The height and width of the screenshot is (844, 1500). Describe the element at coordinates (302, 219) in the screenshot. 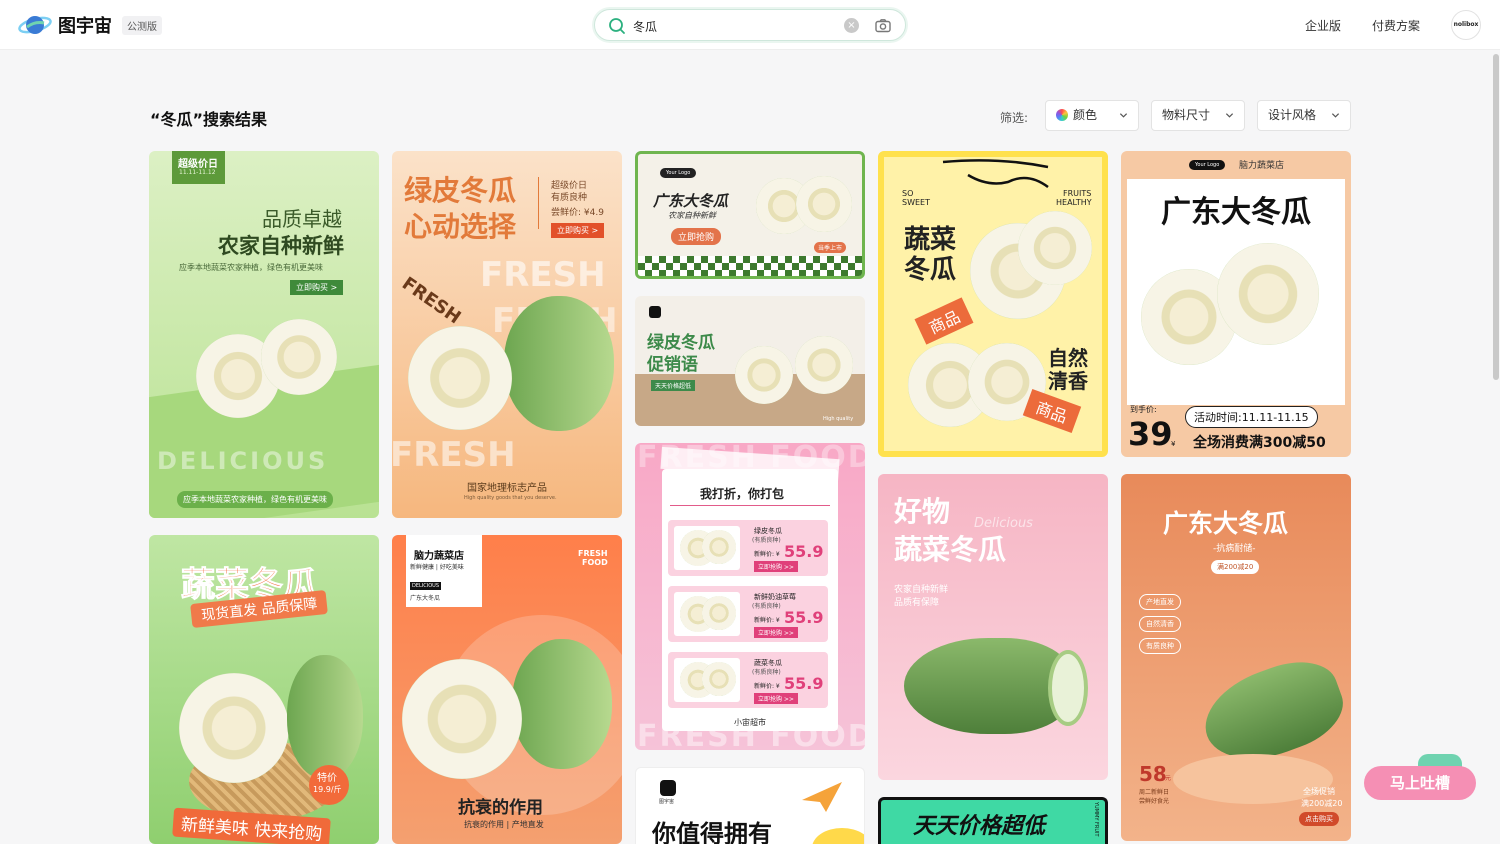

I see `card-line1: 品质卓越` at that location.